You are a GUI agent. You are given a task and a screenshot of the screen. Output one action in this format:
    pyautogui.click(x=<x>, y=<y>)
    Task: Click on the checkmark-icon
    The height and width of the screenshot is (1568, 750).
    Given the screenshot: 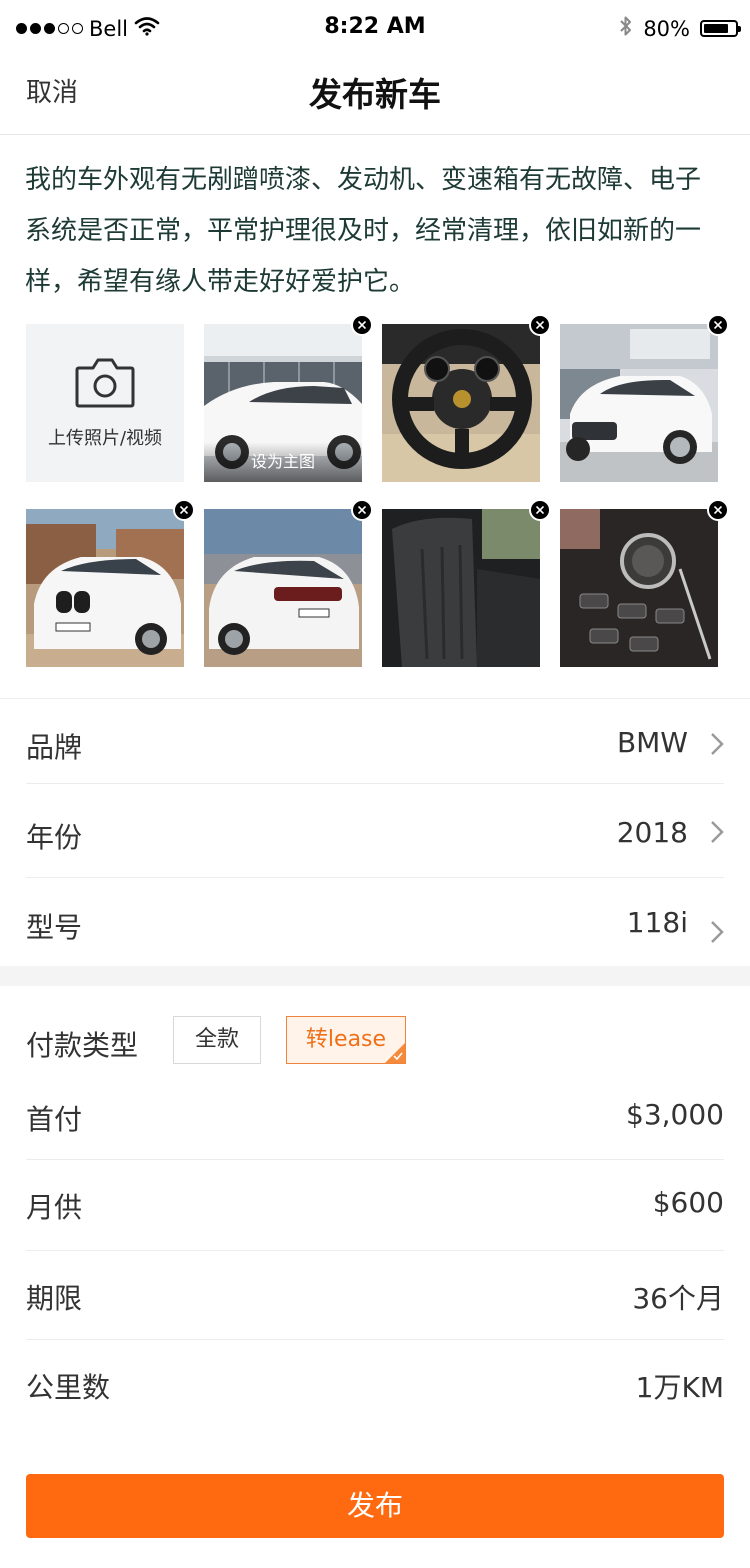 What is the action you would take?
    pyautogui.click(x=398, y=1056)
    